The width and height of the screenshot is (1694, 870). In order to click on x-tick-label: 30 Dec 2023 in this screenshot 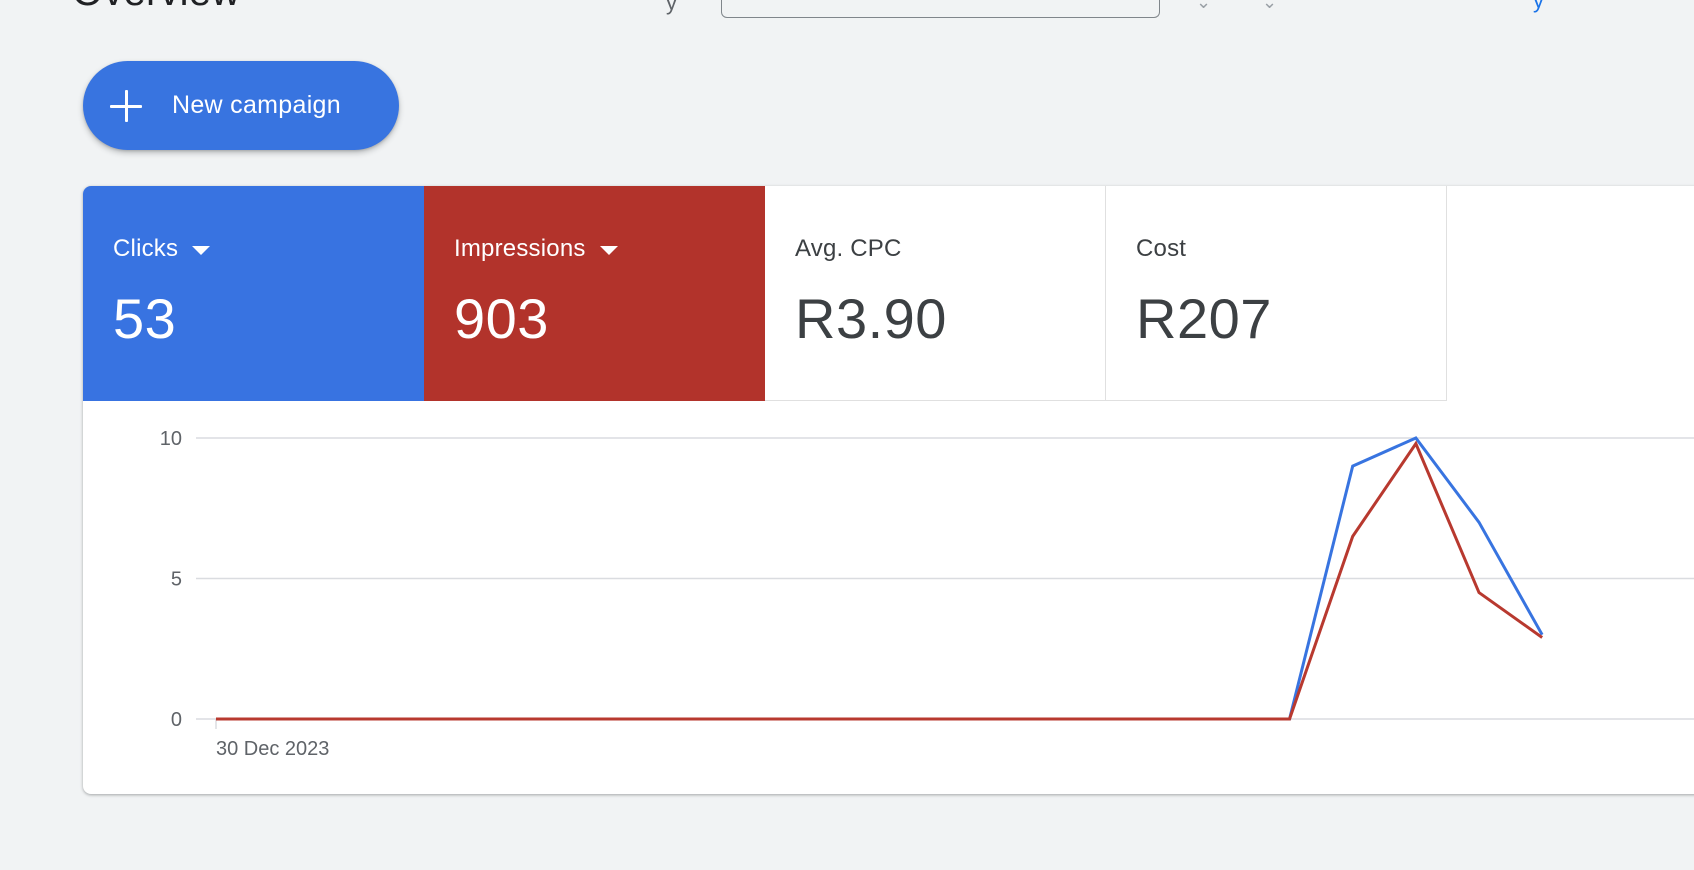, I will do `click(272, 749)`.